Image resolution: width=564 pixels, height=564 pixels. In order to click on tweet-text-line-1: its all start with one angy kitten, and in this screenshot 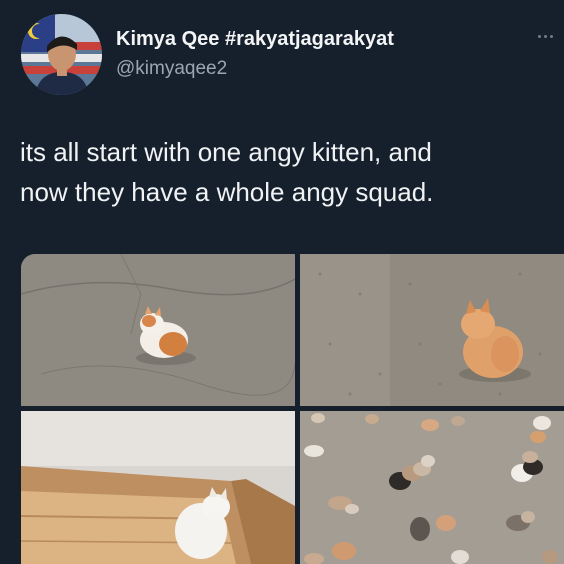, I will do `click(226, 152)`.